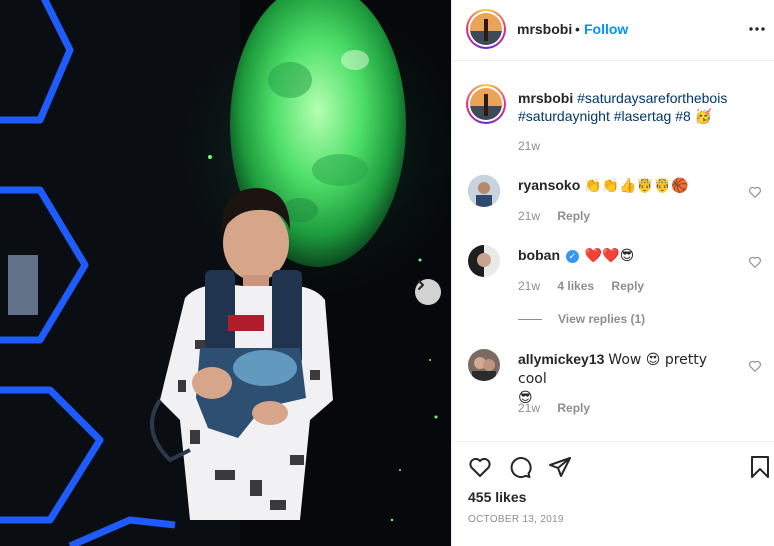 The width and height of the screenshot is (774, 546). What do you see at coordinates (539, 255) in the screenshot?
I see `comment-username: boban` at bounding box center [539, 255].